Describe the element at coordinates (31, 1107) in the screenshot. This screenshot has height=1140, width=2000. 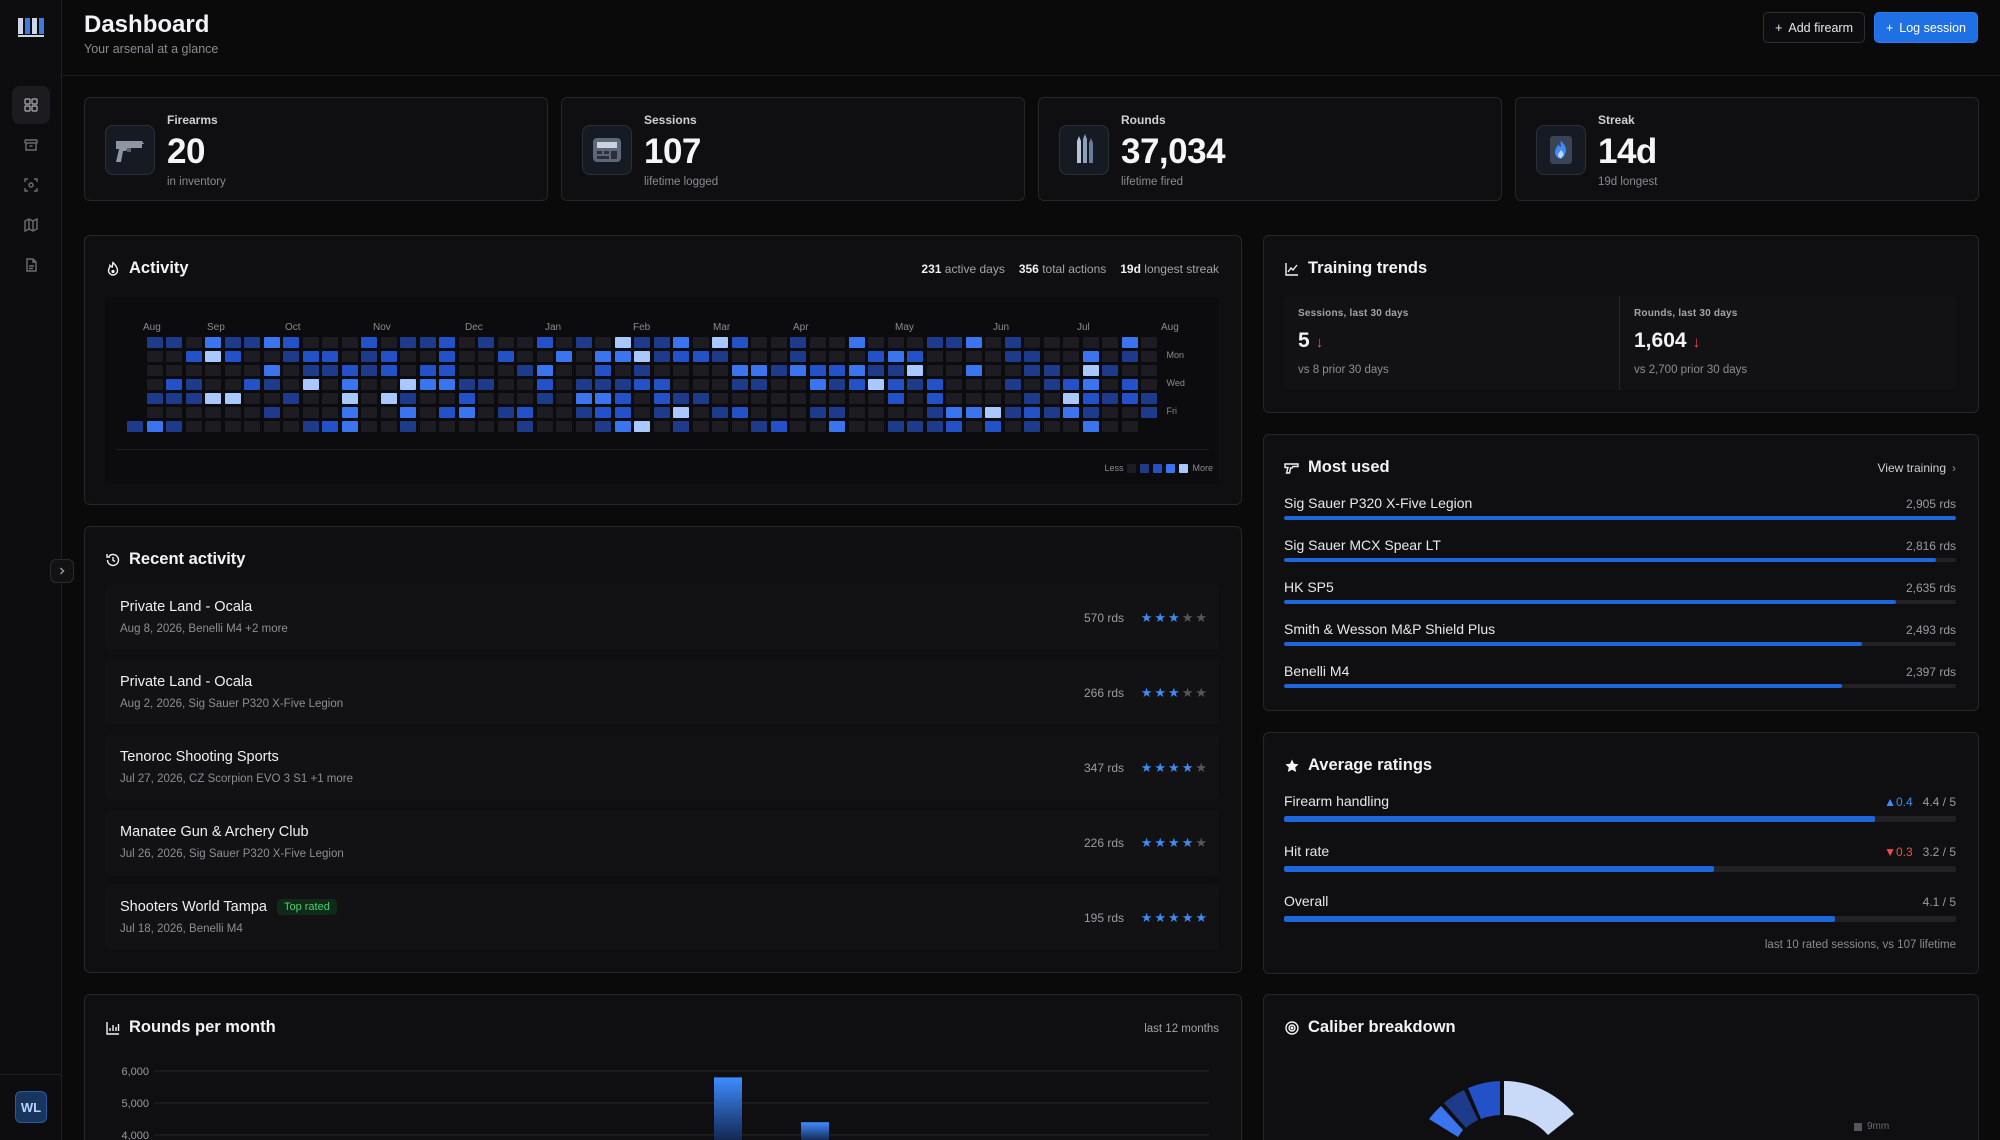
I see `avatar: WL` at that location.